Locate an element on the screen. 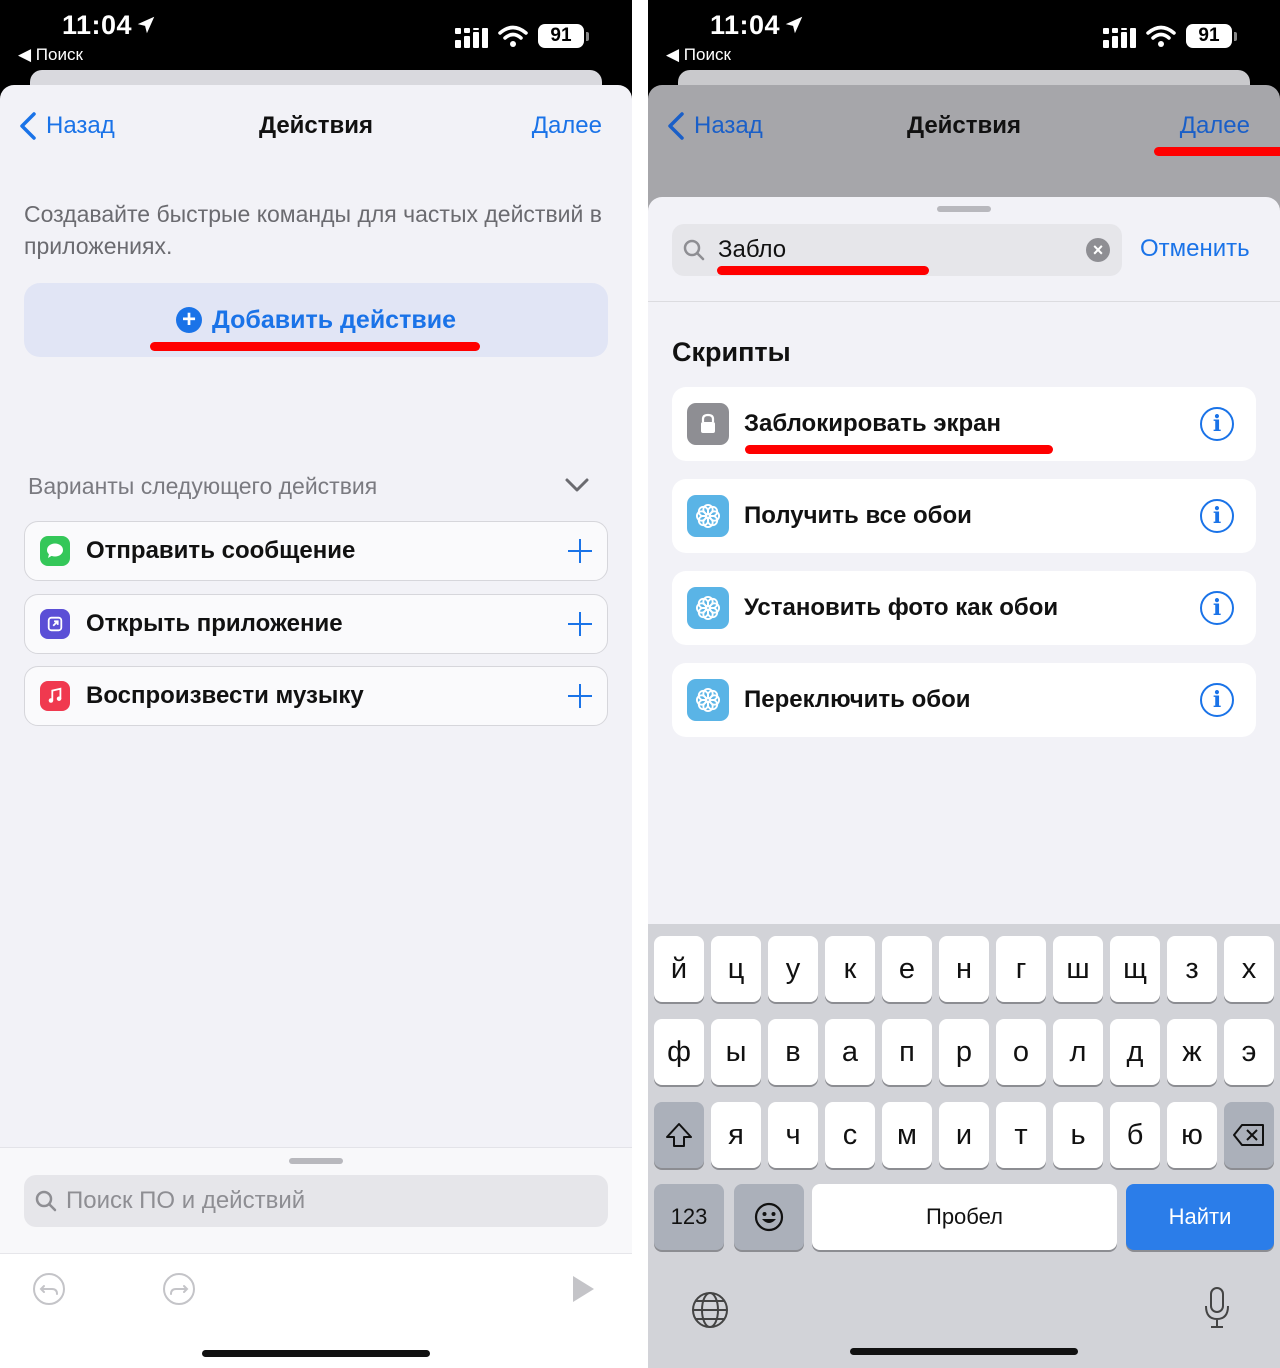 Image resolution: width=1280 pixels, height=1368 pixels. shift-key is located at coordinates (679, 1135).